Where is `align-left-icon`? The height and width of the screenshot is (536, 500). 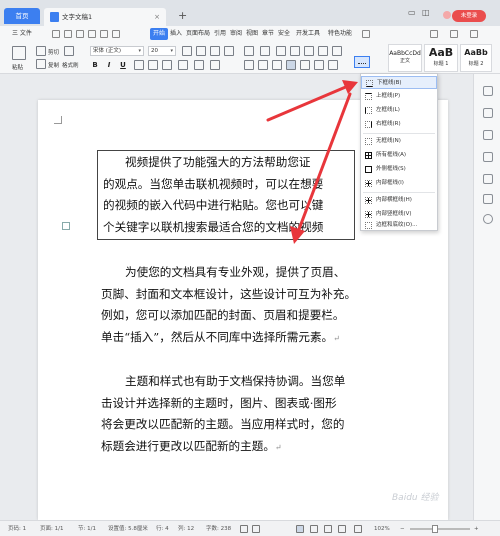 align-left-icon is located at coordinates (249, 65).